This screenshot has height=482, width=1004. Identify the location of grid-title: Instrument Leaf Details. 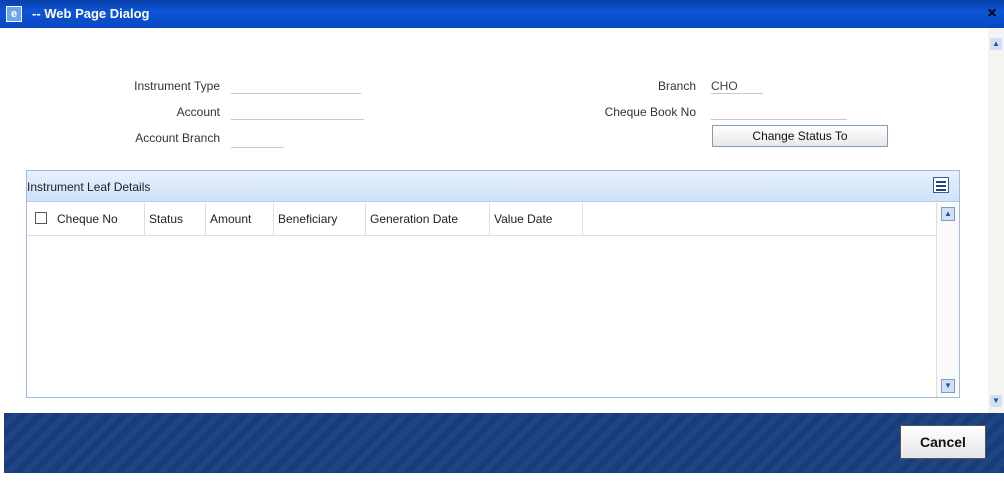
(89, 187).